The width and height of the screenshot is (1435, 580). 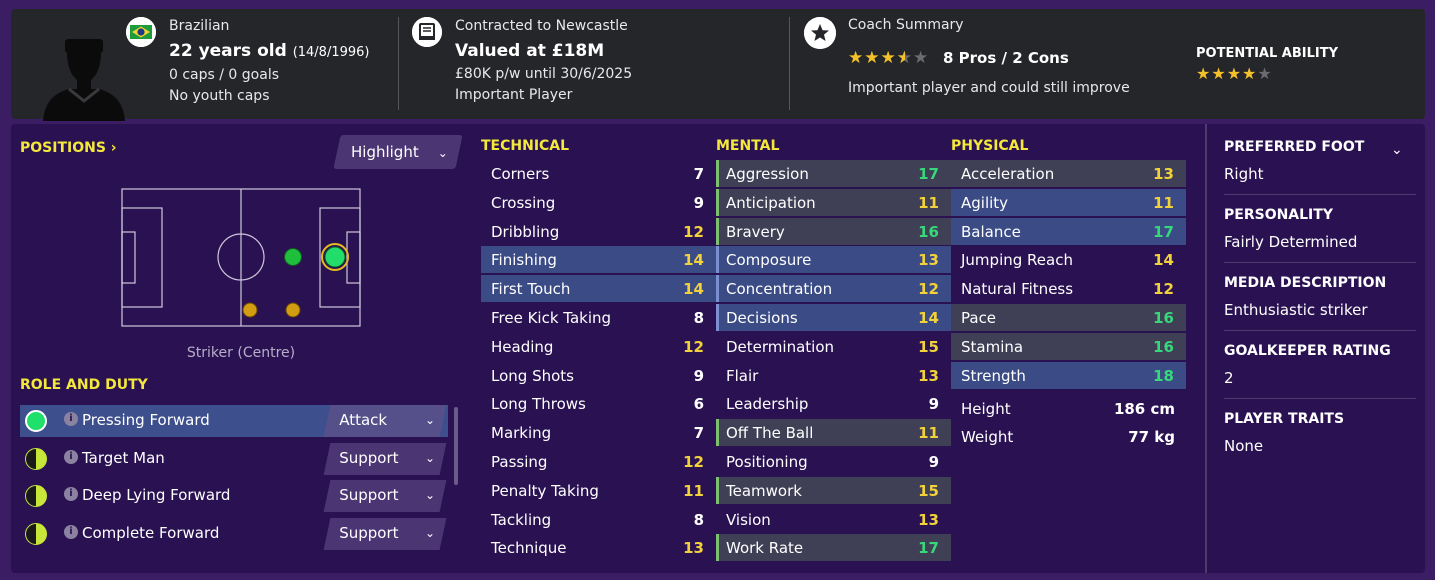 What do you see at coordinates (889, 58) in the screenshot?
I see `current-ability-stars: ★★★★★★` at bounding box center [889, 58].